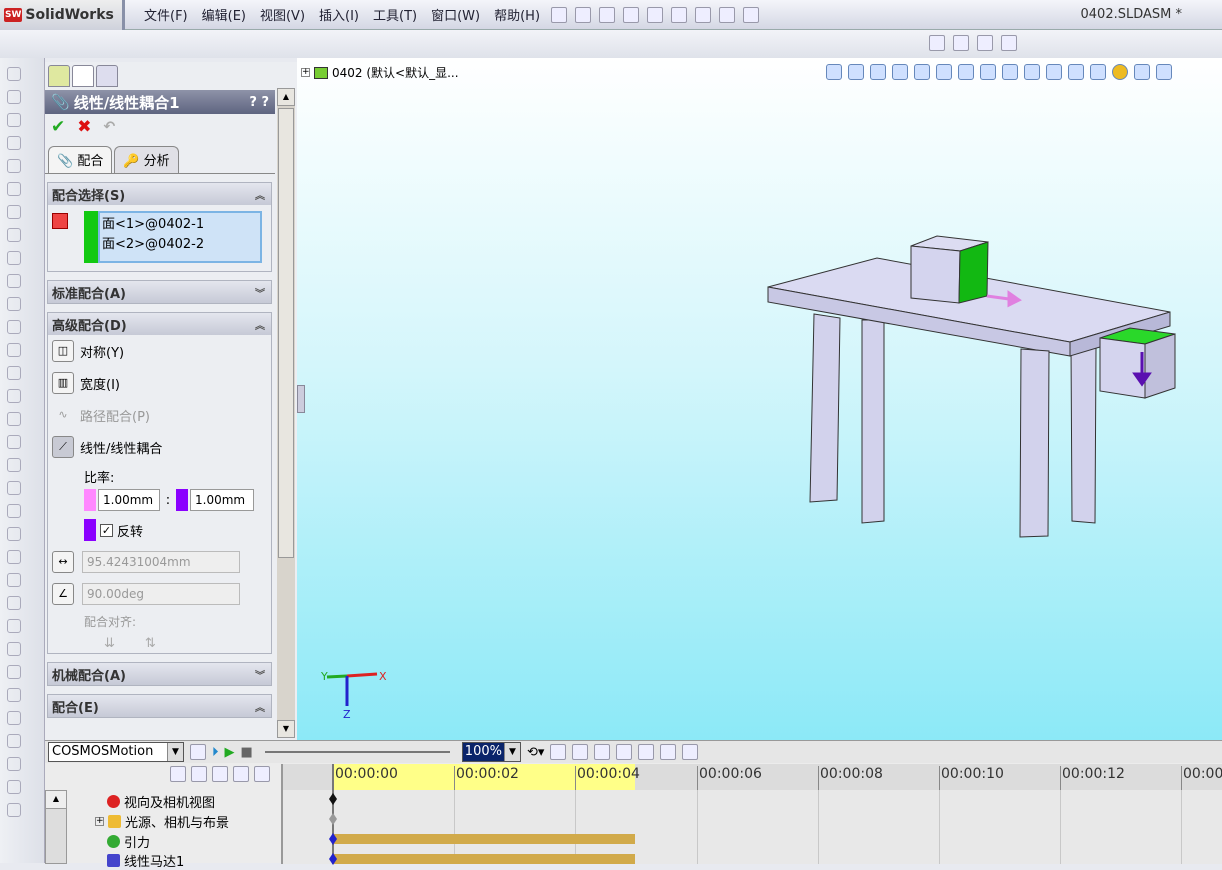 This screenshot has width=1222, height=870. Describe the element at coordinates (220, 774) in the screenshot. I see `filter-driving-icon` at that location.